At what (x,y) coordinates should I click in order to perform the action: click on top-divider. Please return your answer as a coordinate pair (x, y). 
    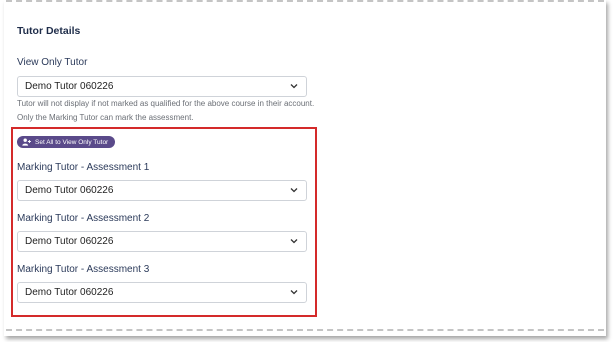
    Looking at the image, I should click on (305, 1).